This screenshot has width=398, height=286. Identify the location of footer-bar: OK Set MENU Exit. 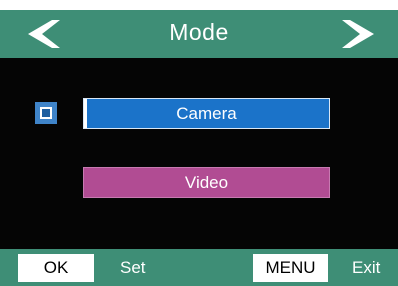
(199, 267).